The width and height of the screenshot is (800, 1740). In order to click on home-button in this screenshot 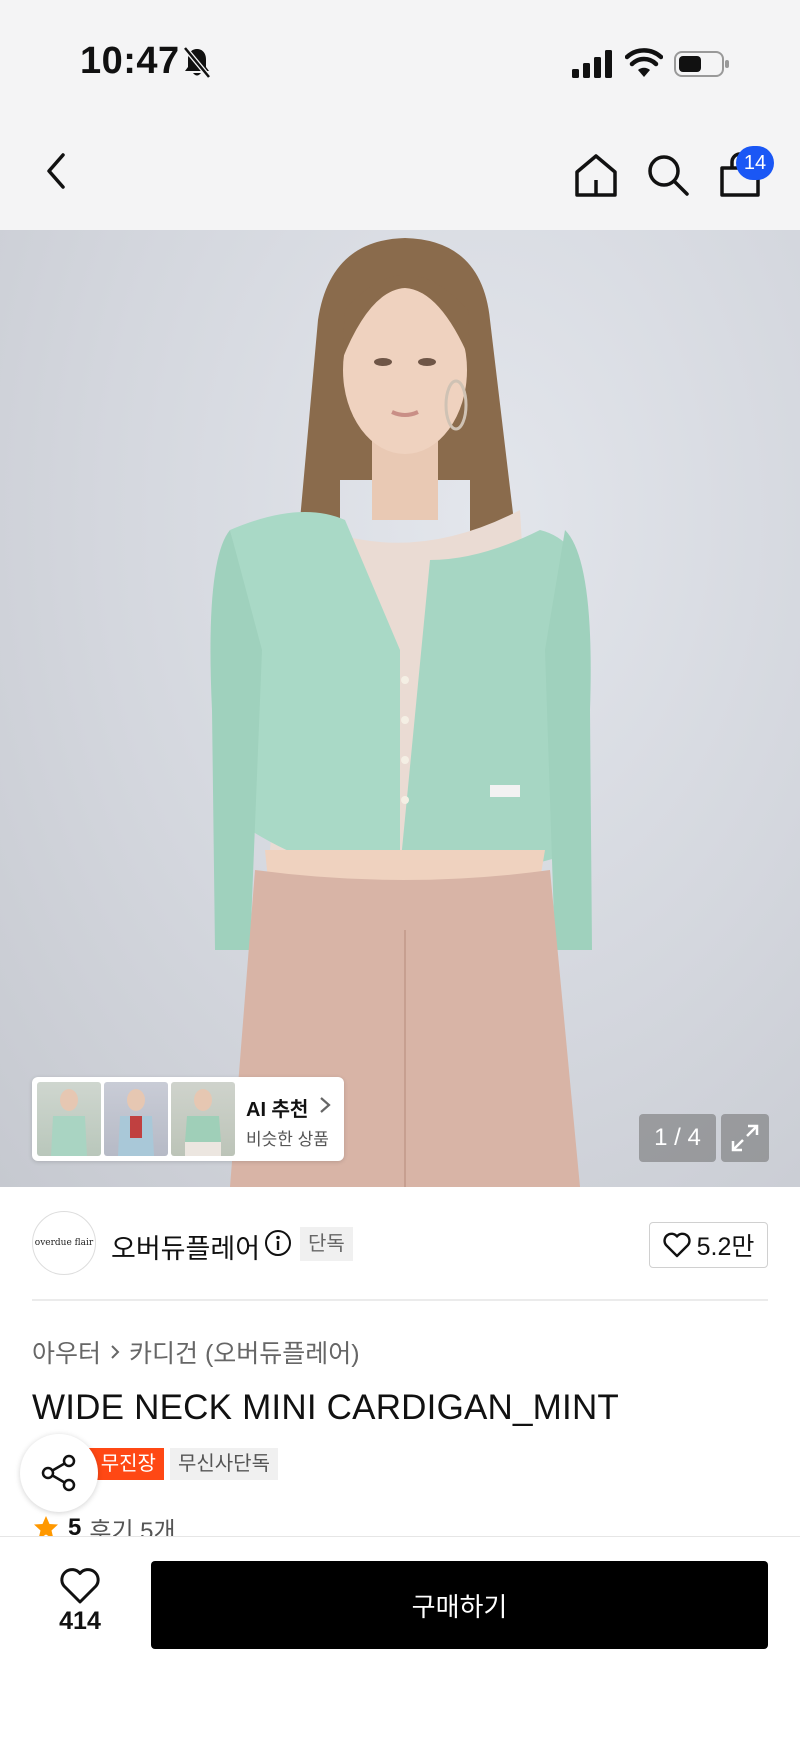, I will do `click(596, 175)`.